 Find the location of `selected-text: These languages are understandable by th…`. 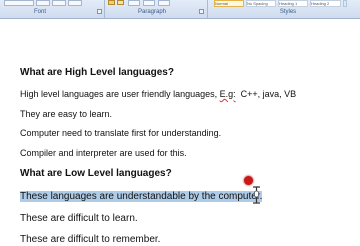

selected-text: These languages are understandable by th… is located at coordinates (141, 196).